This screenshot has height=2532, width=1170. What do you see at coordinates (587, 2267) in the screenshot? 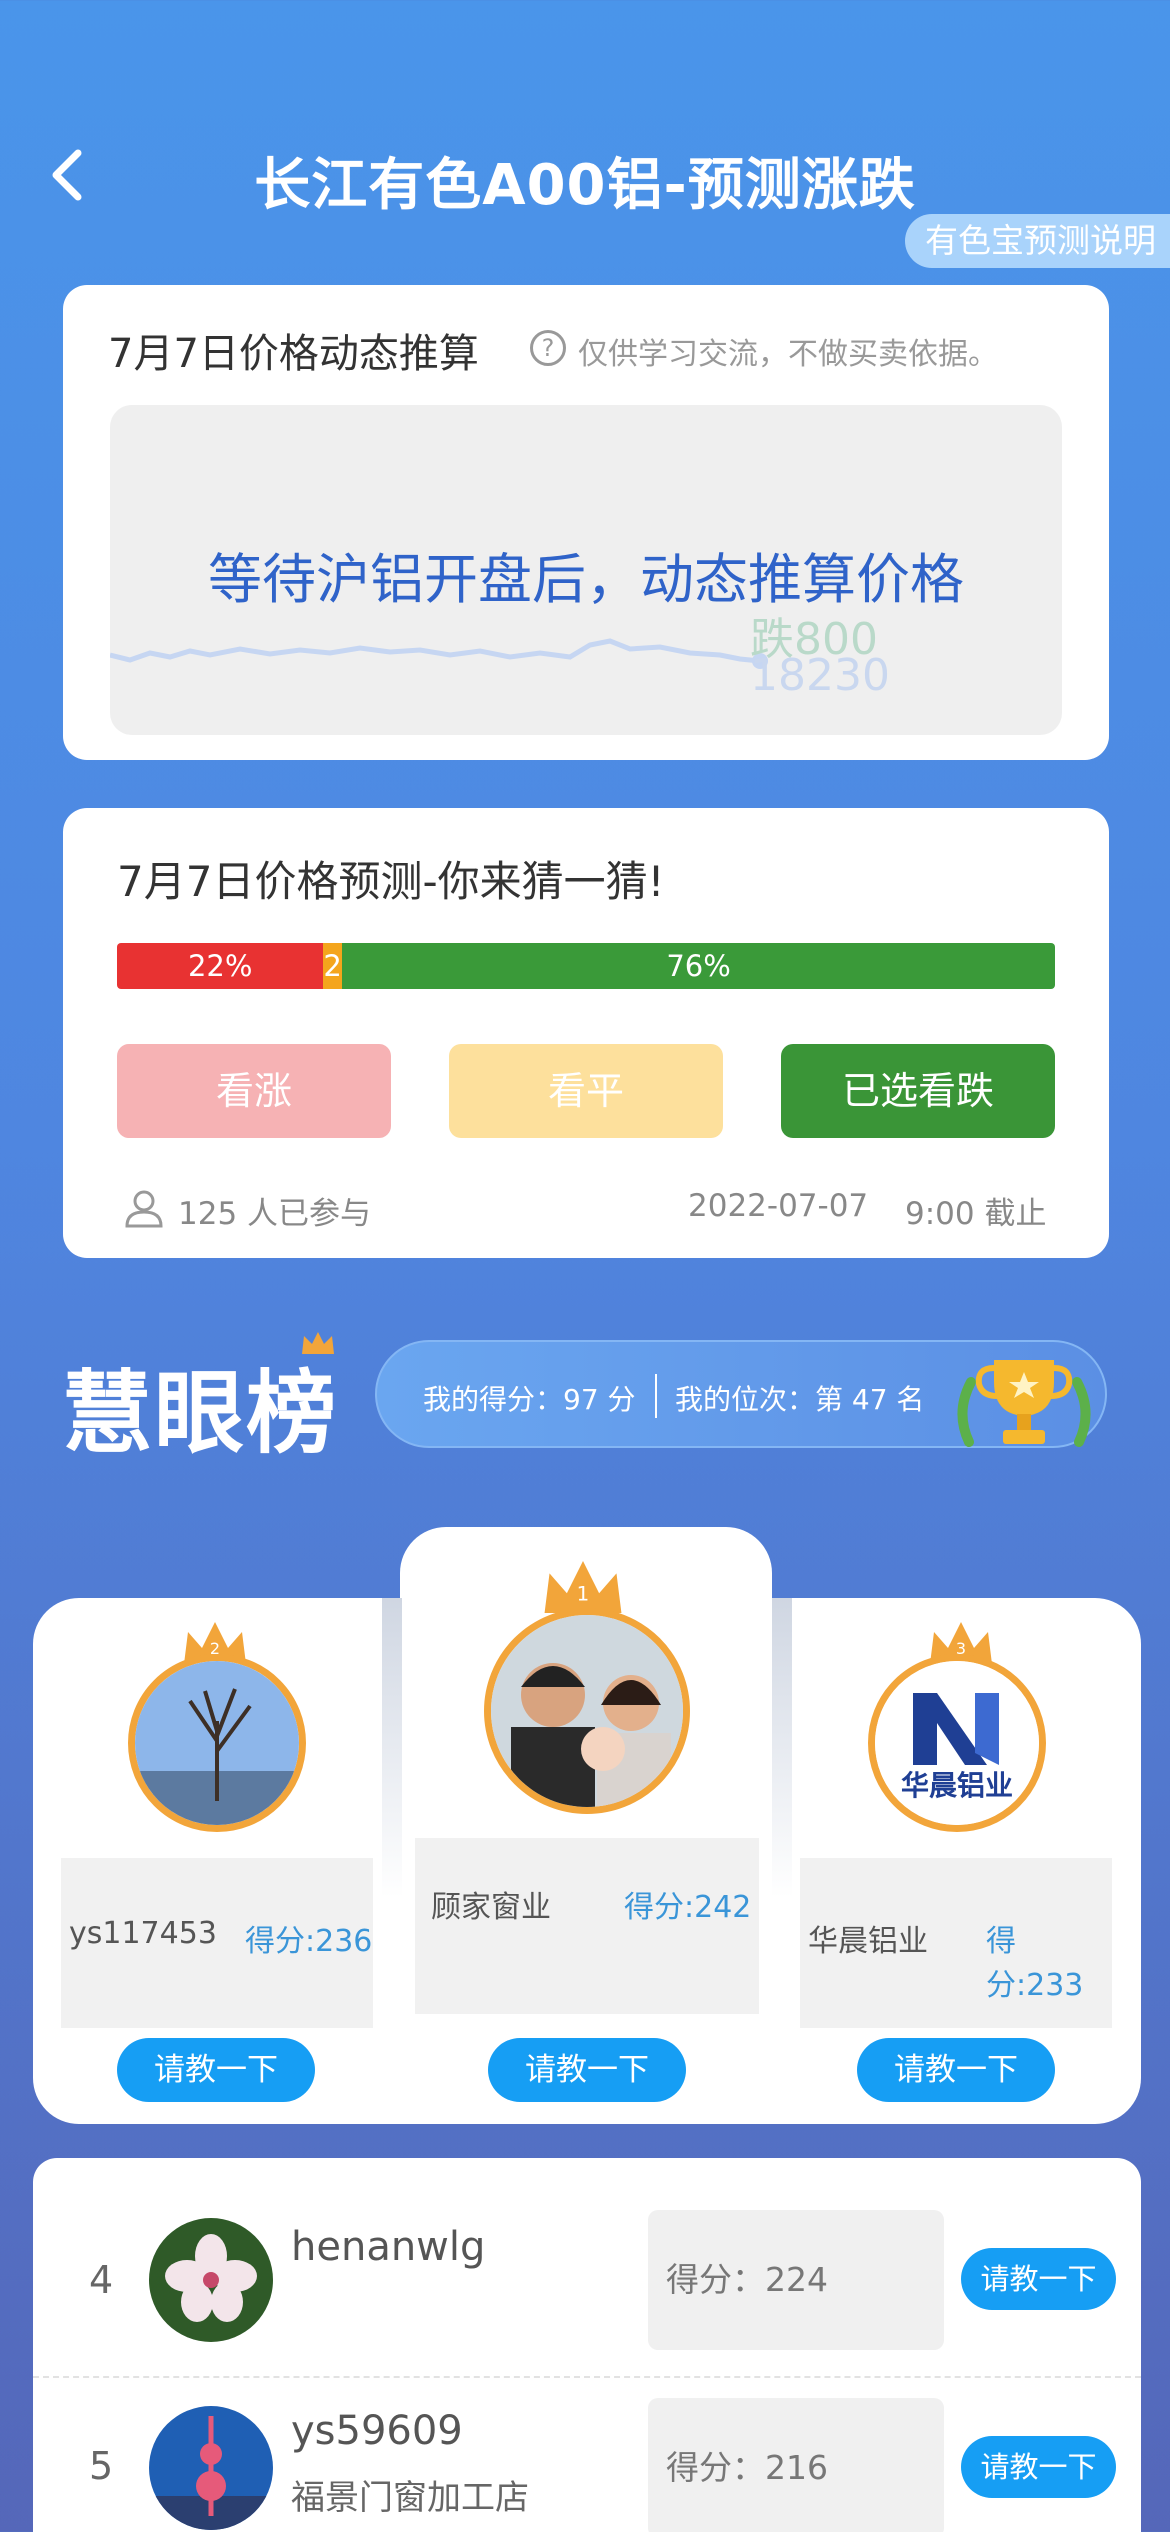
I see `list-item: 4 henanwlg 得分：224 请教一下` at bounding box center [587, 2267].